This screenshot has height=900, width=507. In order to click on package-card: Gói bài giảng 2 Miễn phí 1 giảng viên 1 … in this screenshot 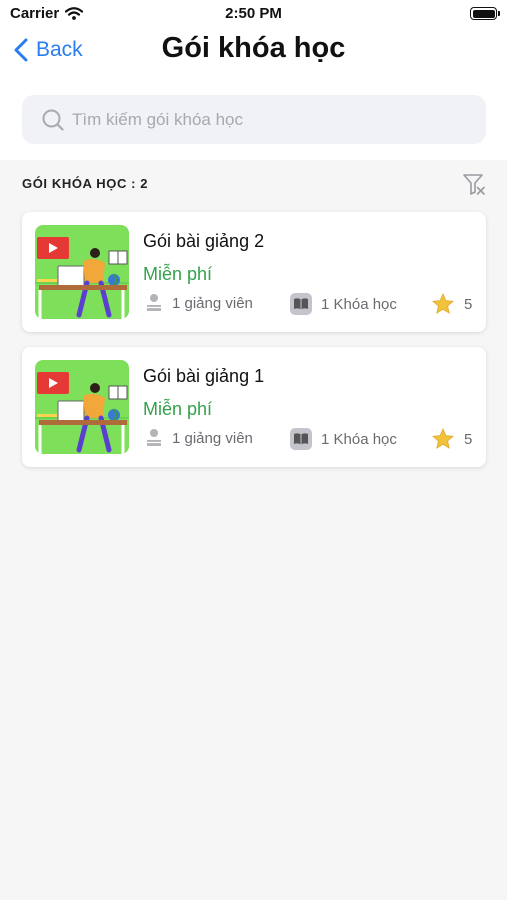, I will do `click(254, 272)`.